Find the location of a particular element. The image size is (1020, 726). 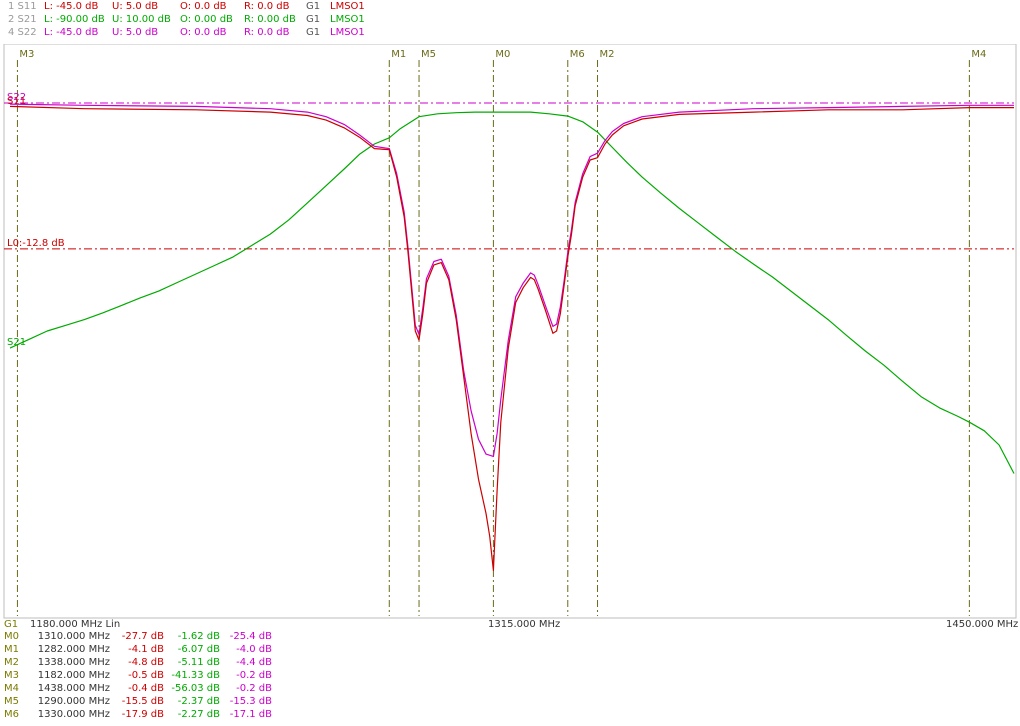

marker-name: M2 is located at coordinates (11, 662).